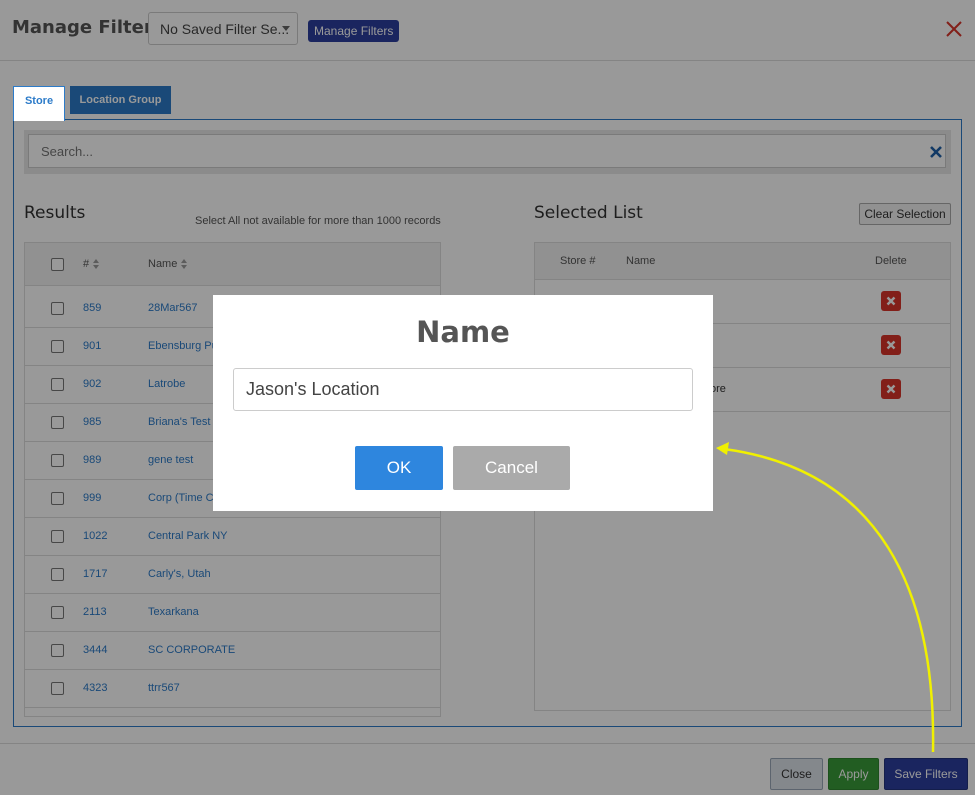 The image size is (975, 795). Describe the element at coordinates (463, 389) in the screenshot. I see `name-input` at that location.